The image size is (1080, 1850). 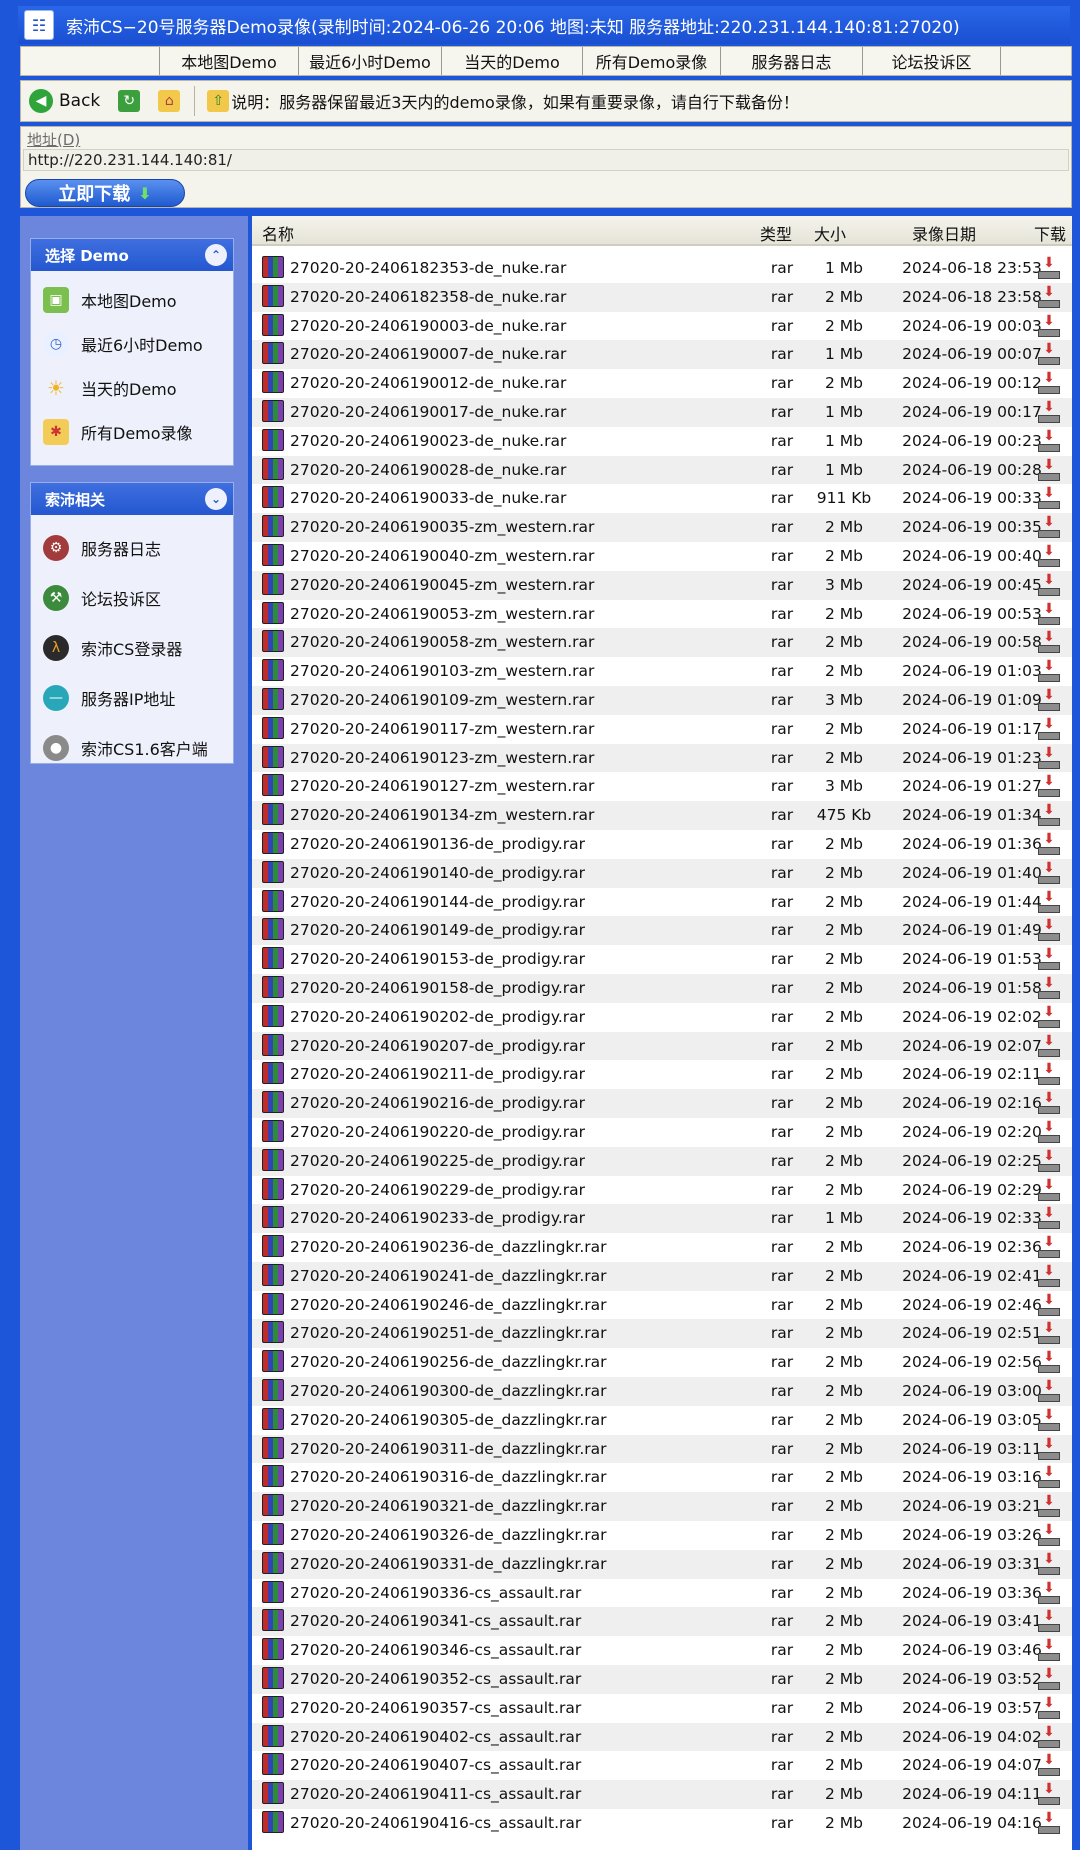 What do you see at coordinates (437, 1132) in the screenshot?
I see `file-name: 27020-20-2406190220-de_prodigy.rar` at bounding box center [437, 1132].